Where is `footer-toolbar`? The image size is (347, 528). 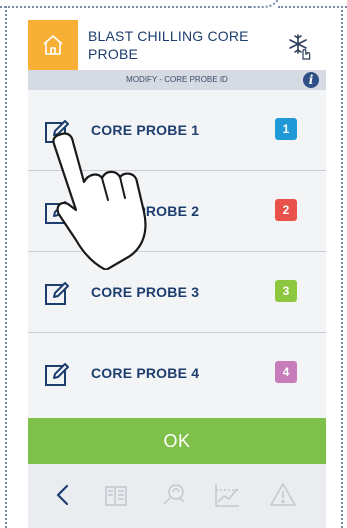 footer-toolbar is located at coordinates (177, 496).